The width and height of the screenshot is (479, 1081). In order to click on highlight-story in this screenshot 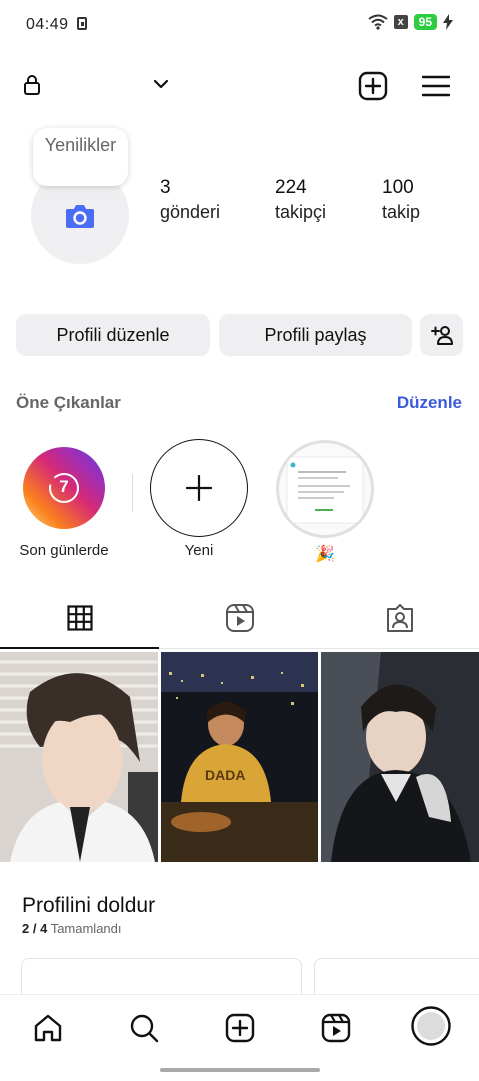, I will do `click(325, 489)`.